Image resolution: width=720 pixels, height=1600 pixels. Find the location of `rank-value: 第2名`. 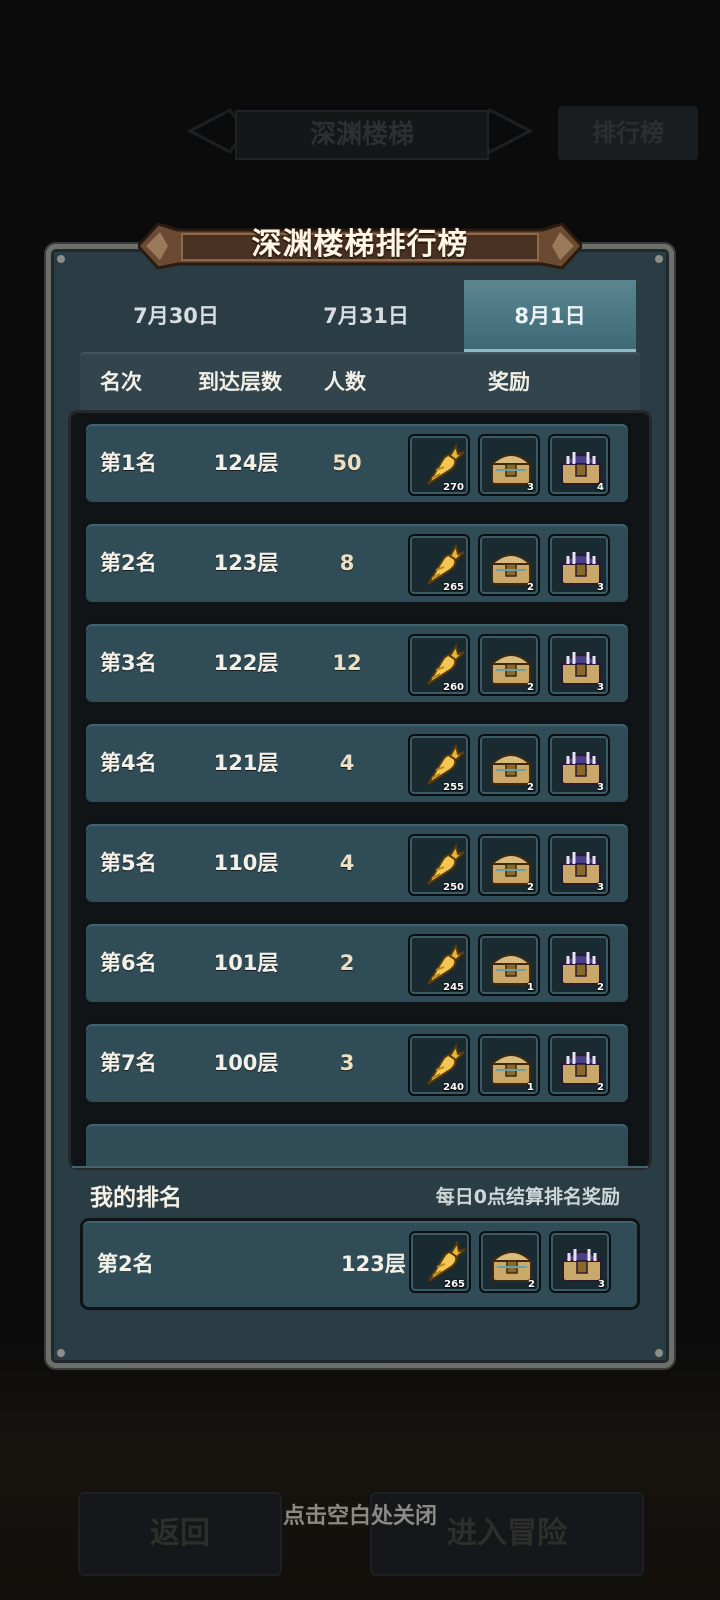

rank-value: 第2名 is located at coordinates (128, 563).